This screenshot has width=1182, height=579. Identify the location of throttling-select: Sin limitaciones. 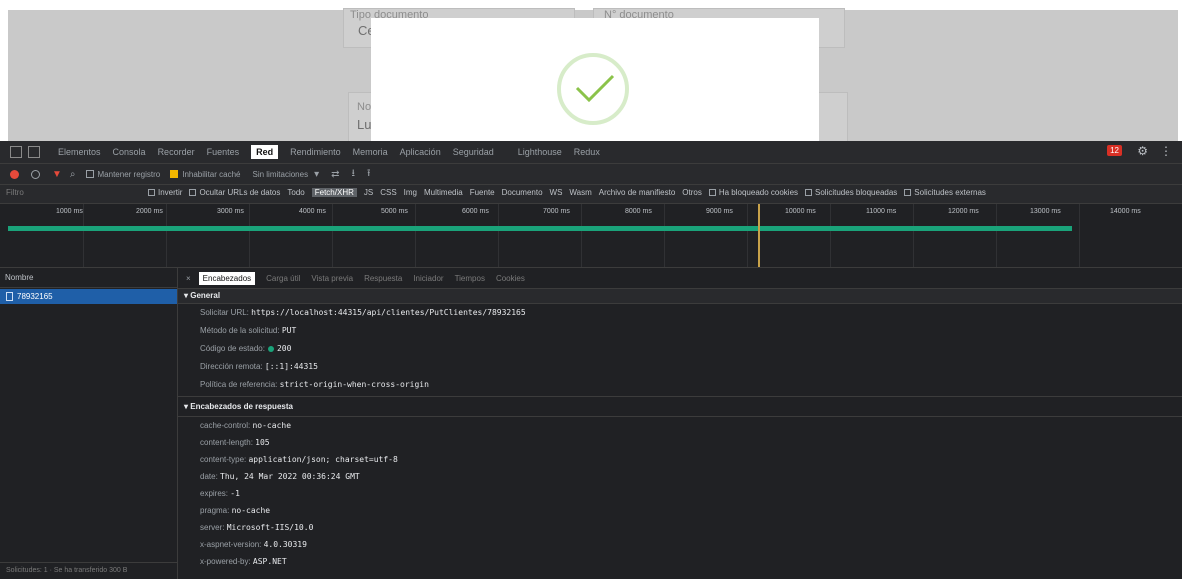
(280, 174).